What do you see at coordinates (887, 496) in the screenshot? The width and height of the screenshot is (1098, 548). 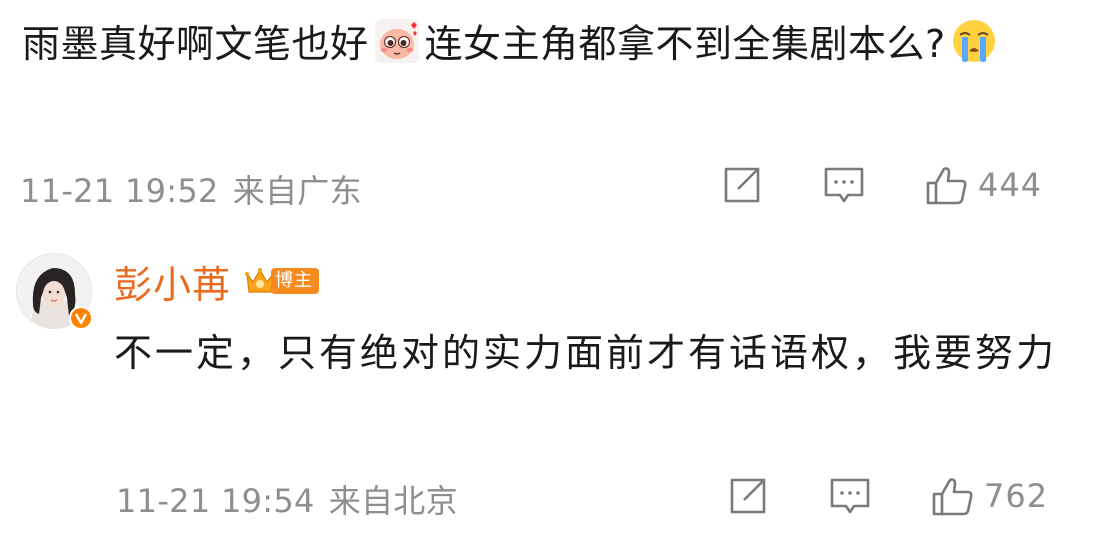 I see `reply-actions: 762` at bounding box center [887, 496].